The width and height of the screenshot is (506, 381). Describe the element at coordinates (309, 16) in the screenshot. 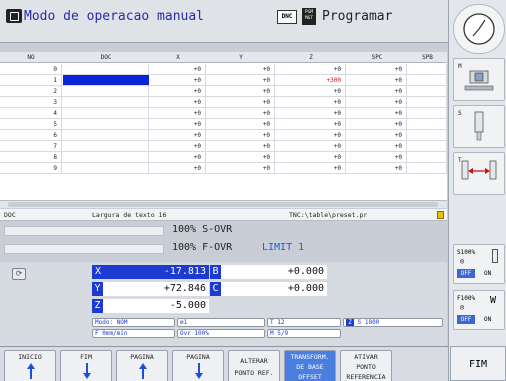

I see `pgm-mgt-icon: PGM MGT` at that location.